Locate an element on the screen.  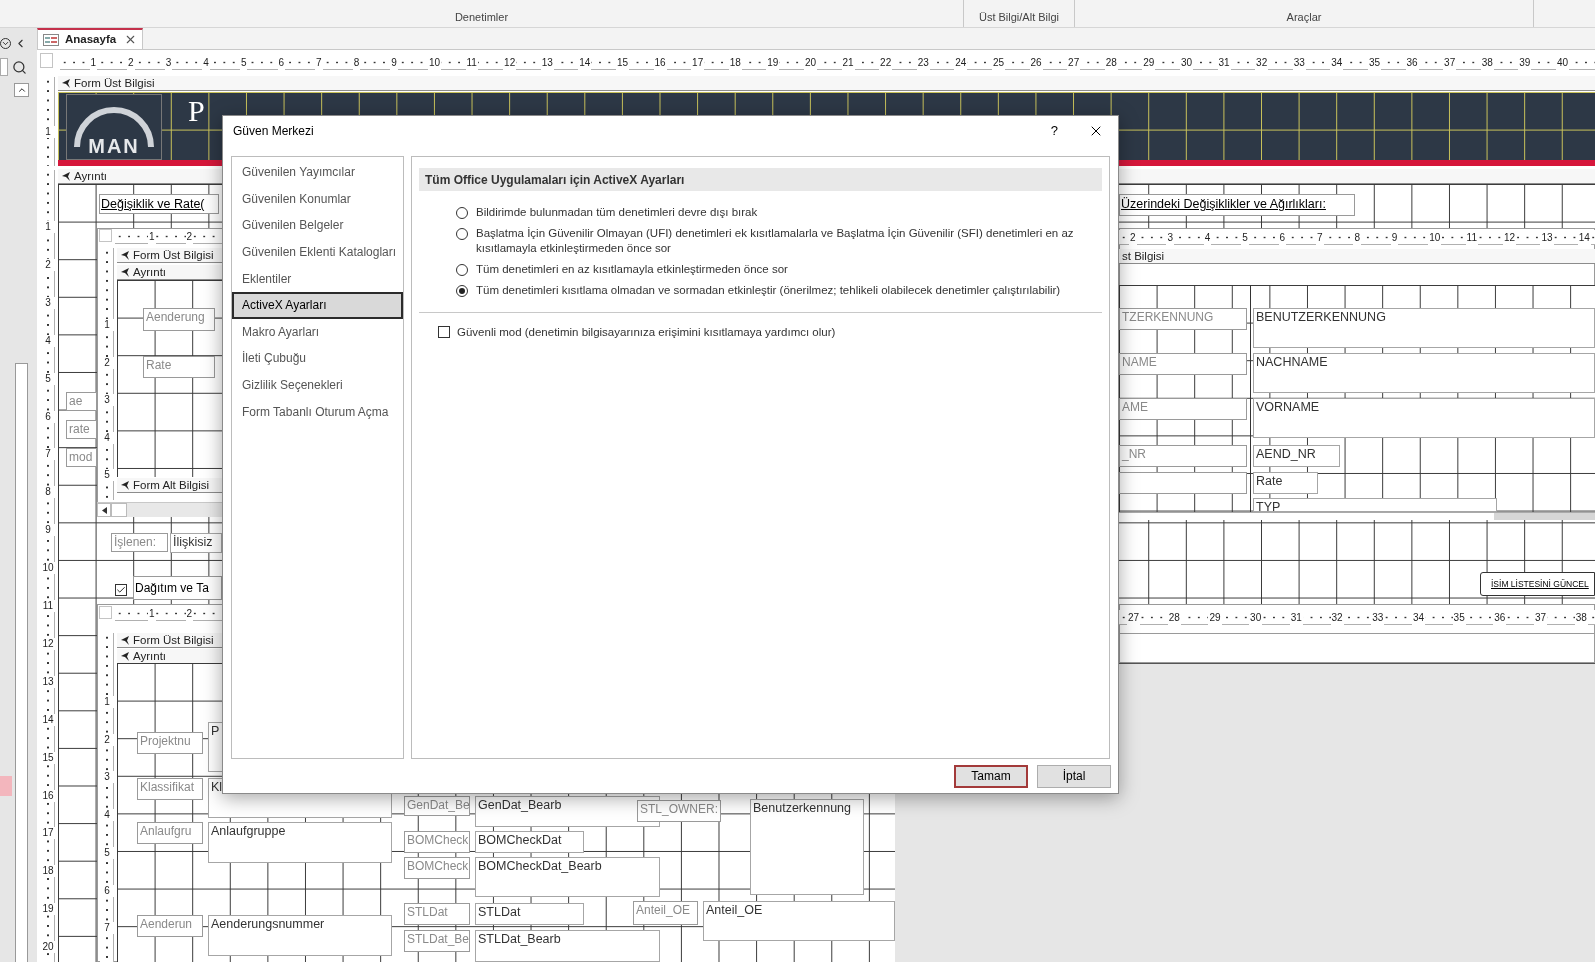
text-field: NACHNAME is located at coordinates (1424, 373).